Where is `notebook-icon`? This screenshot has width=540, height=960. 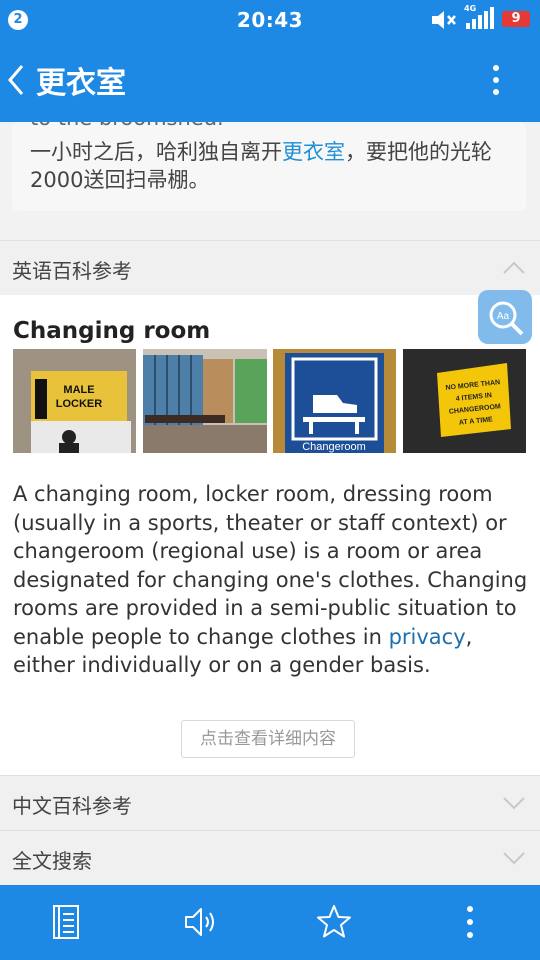 notebook-icon is located at coordinates (66, 922).